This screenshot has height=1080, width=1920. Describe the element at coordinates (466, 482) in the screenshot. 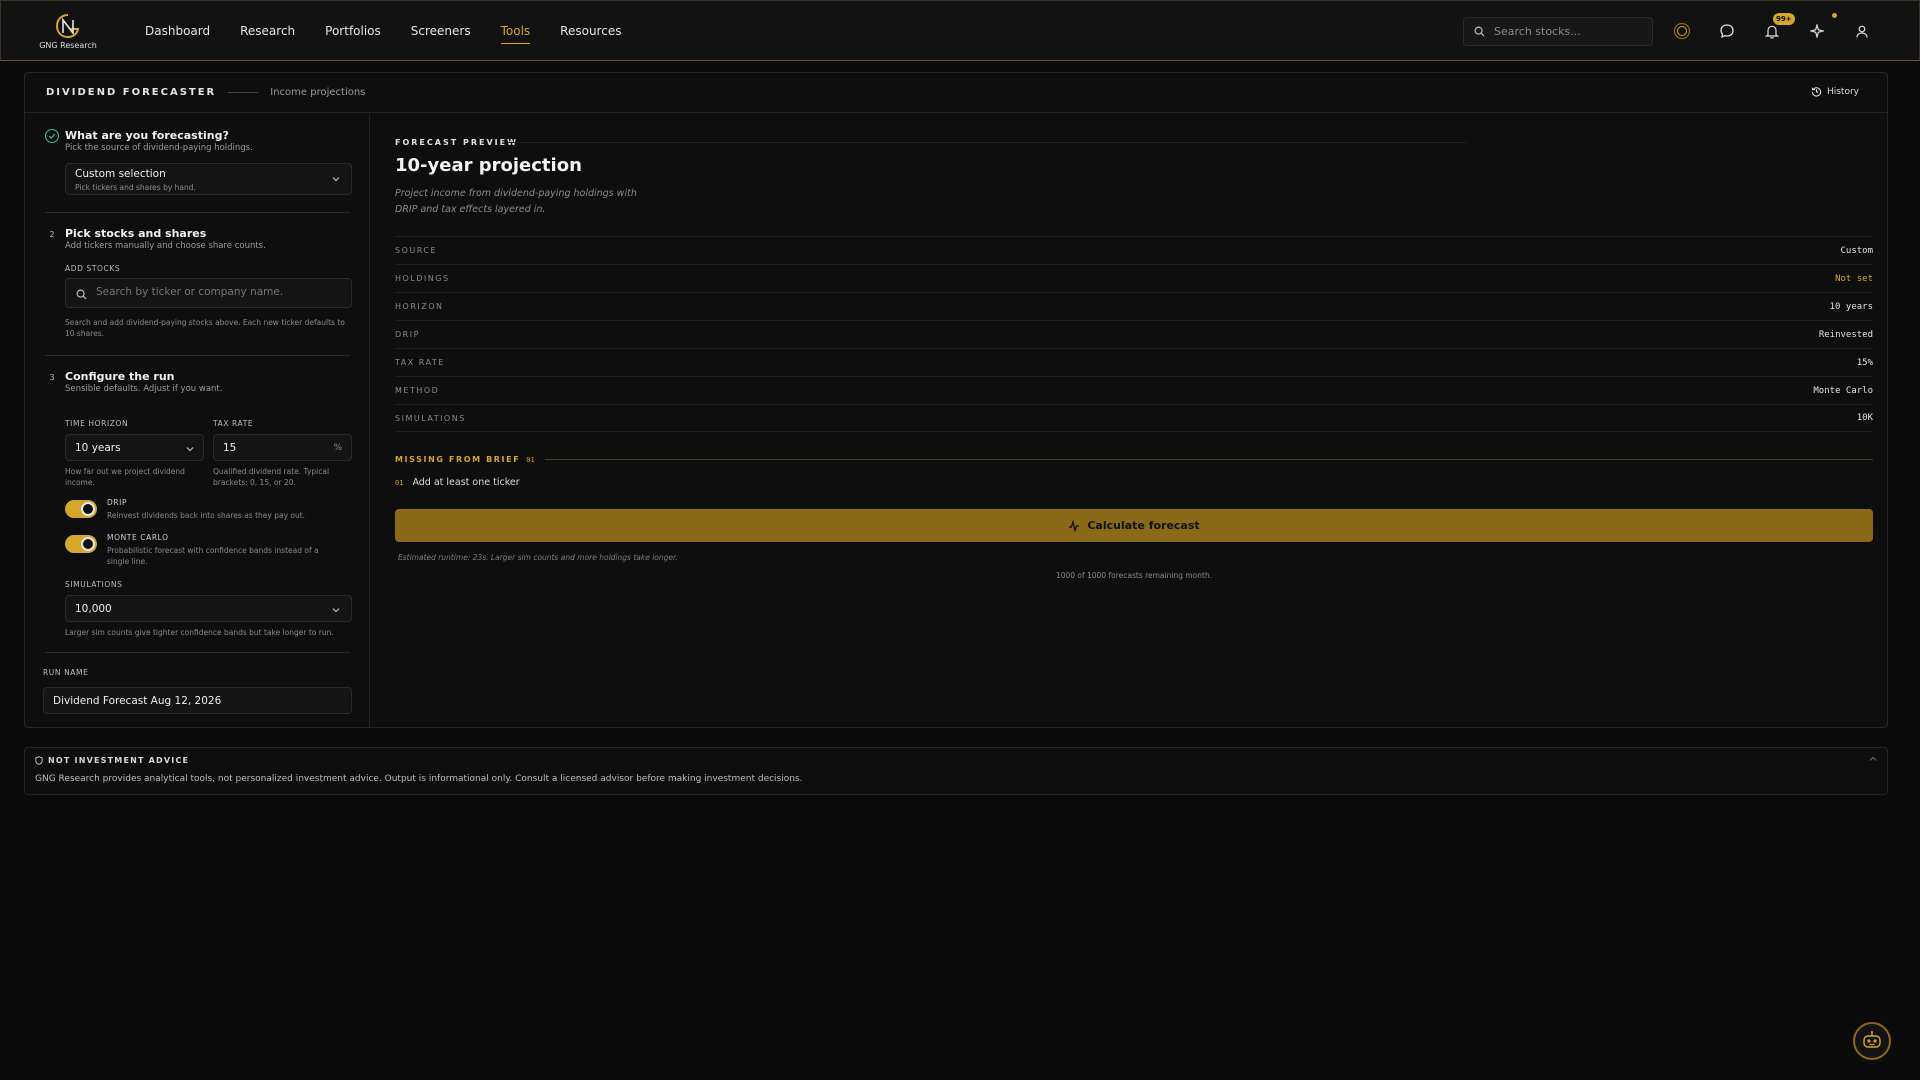

I see `missing-item-text: Add at least one ticker` at that location.